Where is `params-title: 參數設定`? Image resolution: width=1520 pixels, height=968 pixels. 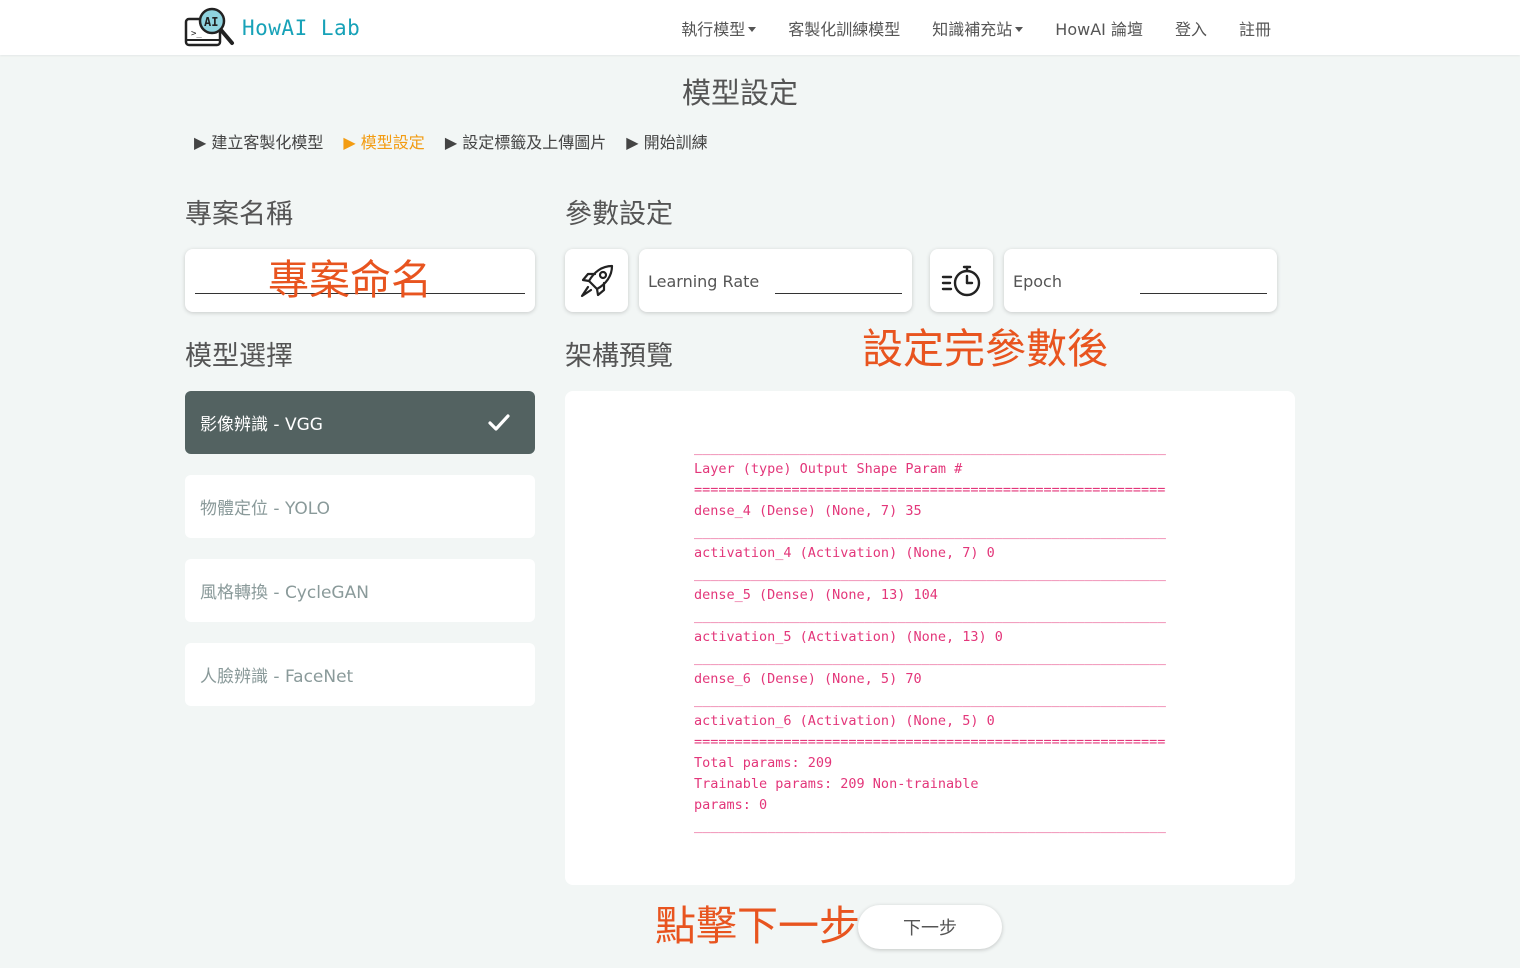 params-title: 參數設定 is located at coordinates (619, 214).